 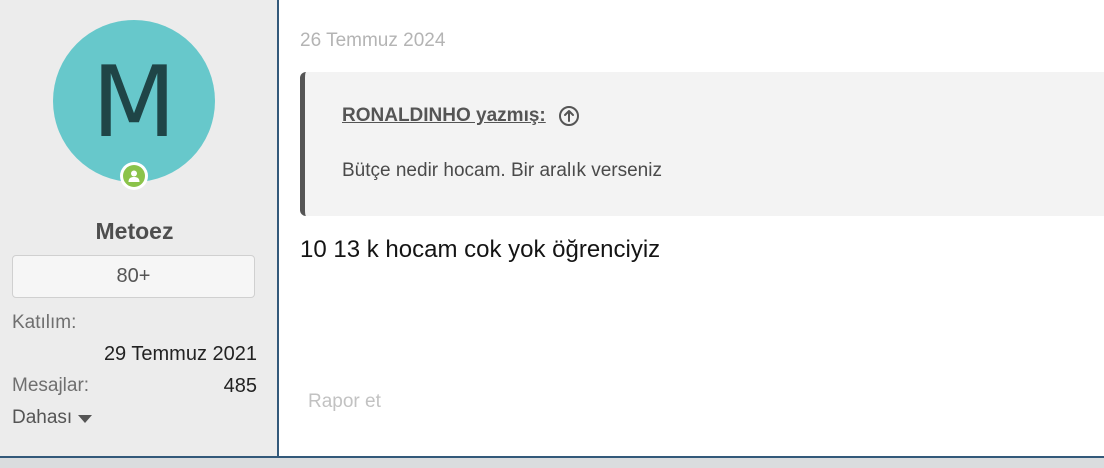 What do you see at coordinates (444, 116) in the screenshot?
I see `quote-author-link: RONALDINHO yazmış:` at bounding box center [444, 116].